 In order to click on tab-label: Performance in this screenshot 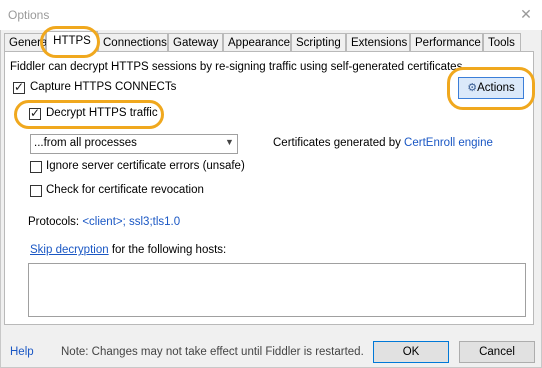, I will do `click(448, 43)`.